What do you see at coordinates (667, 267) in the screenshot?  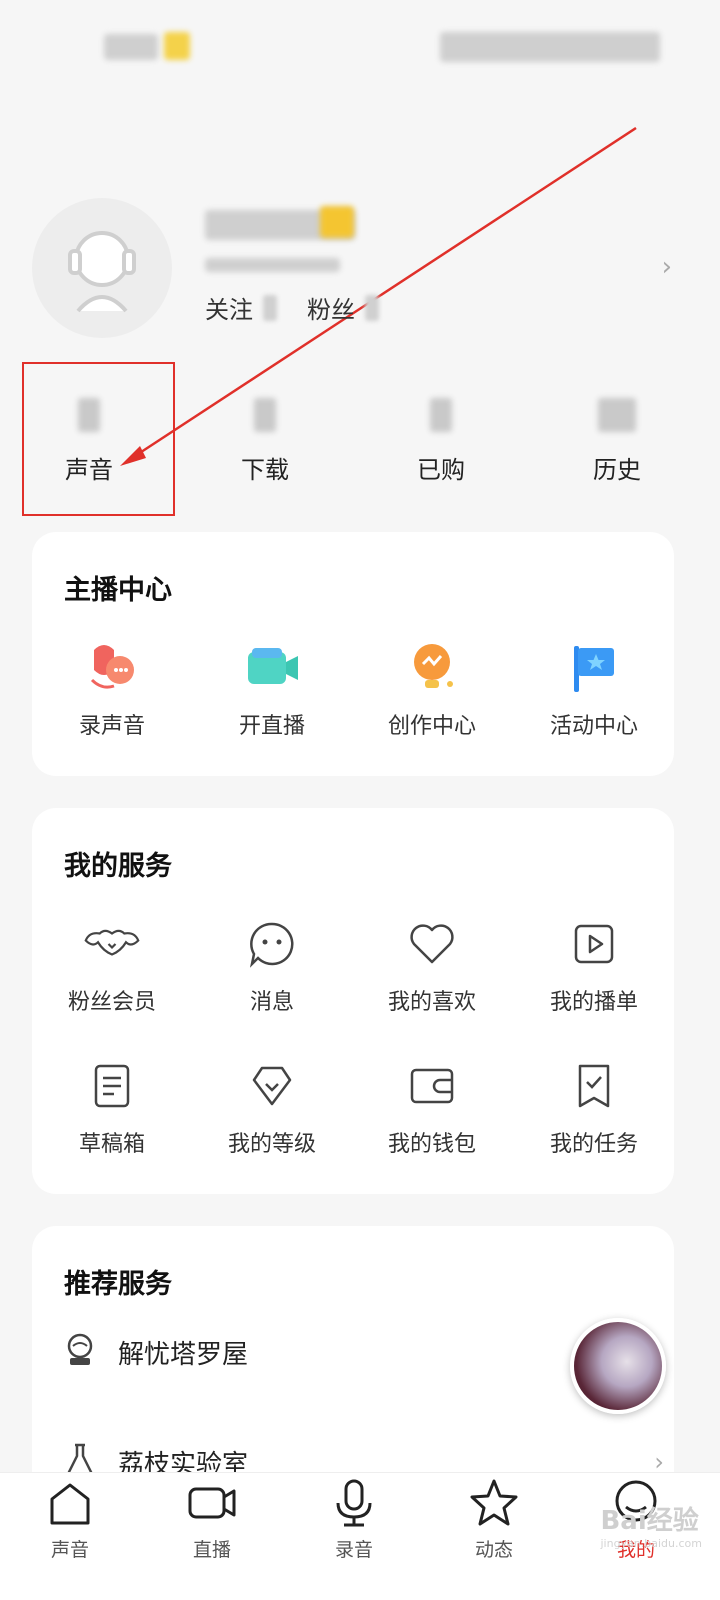 I see `chevron-right-icon: ›` at bounding box center [667, 267].